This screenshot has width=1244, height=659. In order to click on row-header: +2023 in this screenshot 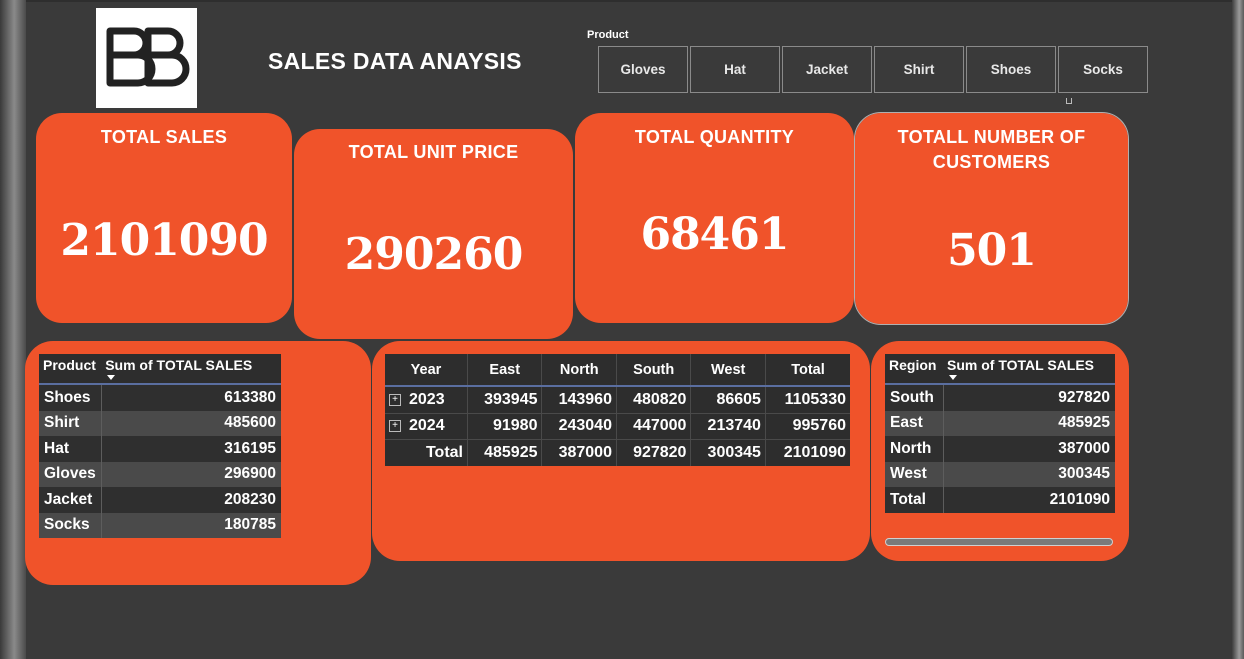, I will do `click(426, 399)`.